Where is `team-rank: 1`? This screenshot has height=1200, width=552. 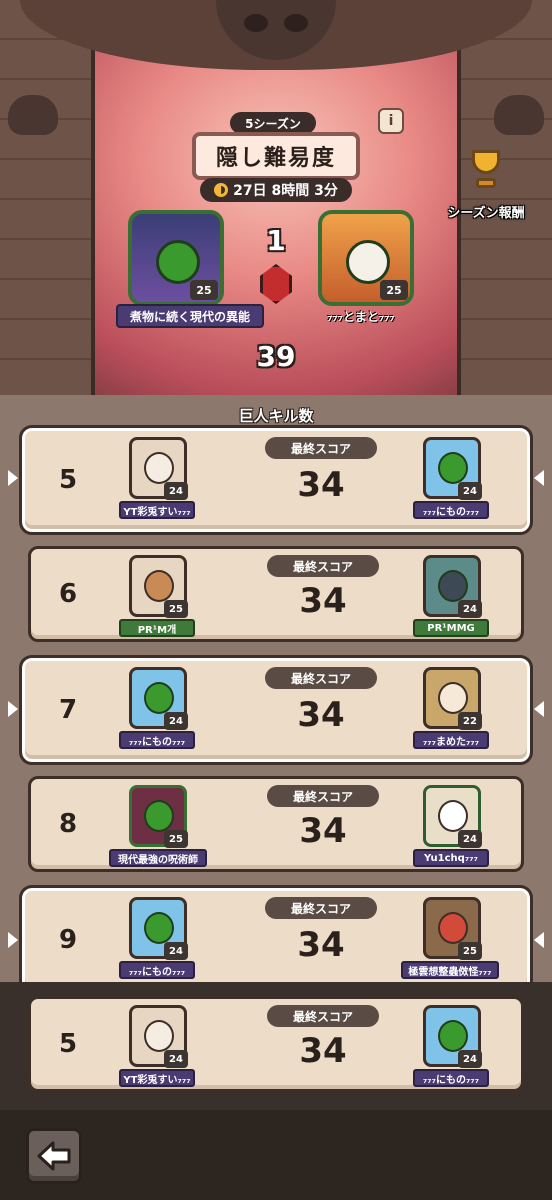
team-rank: 1 is located at coordinates (276, 240).